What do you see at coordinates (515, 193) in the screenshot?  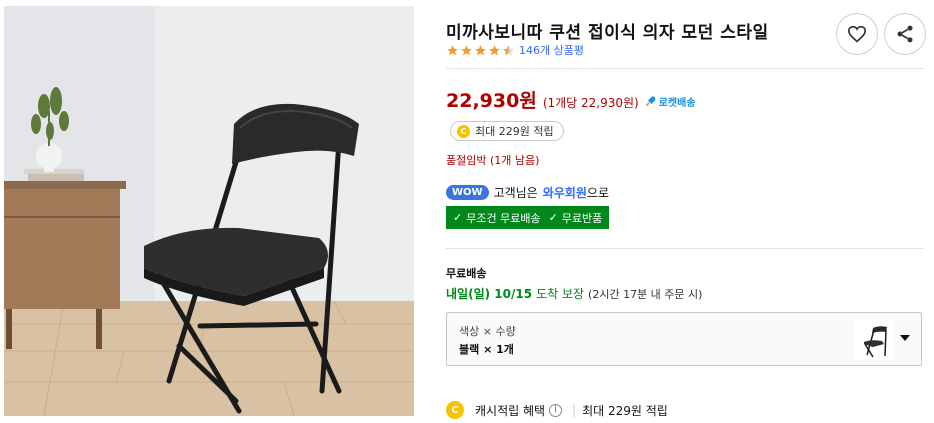 I see `wow-prefix: 고객님은` at bounding box center [515, 193].